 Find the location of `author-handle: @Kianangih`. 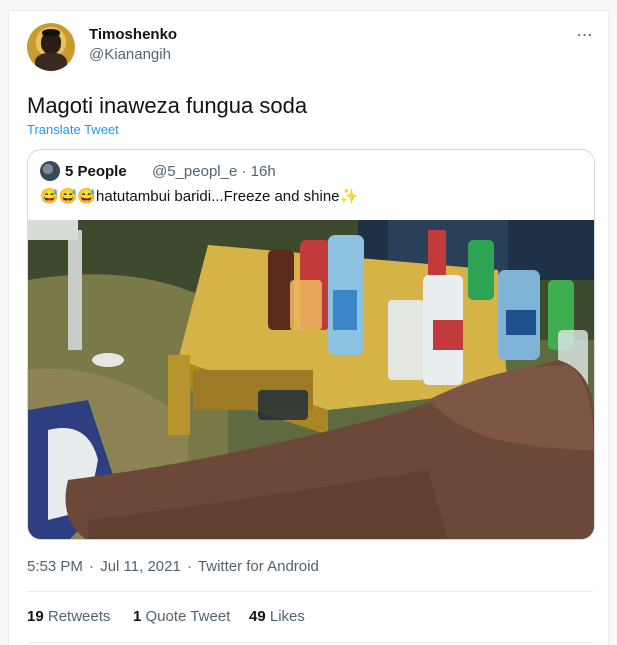

author-handle: @Kianangih is located at coordinates (130, 54).